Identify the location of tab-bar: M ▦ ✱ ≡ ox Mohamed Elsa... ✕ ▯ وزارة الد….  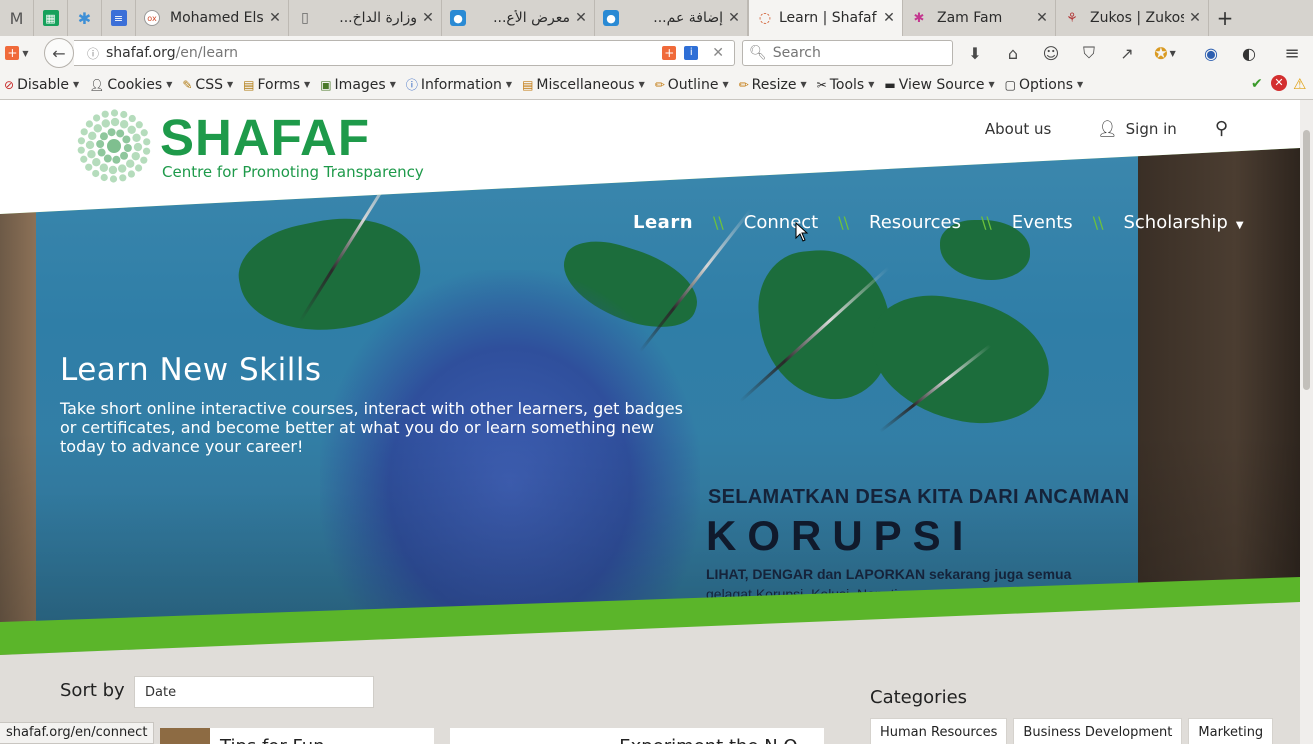
(656, 18).